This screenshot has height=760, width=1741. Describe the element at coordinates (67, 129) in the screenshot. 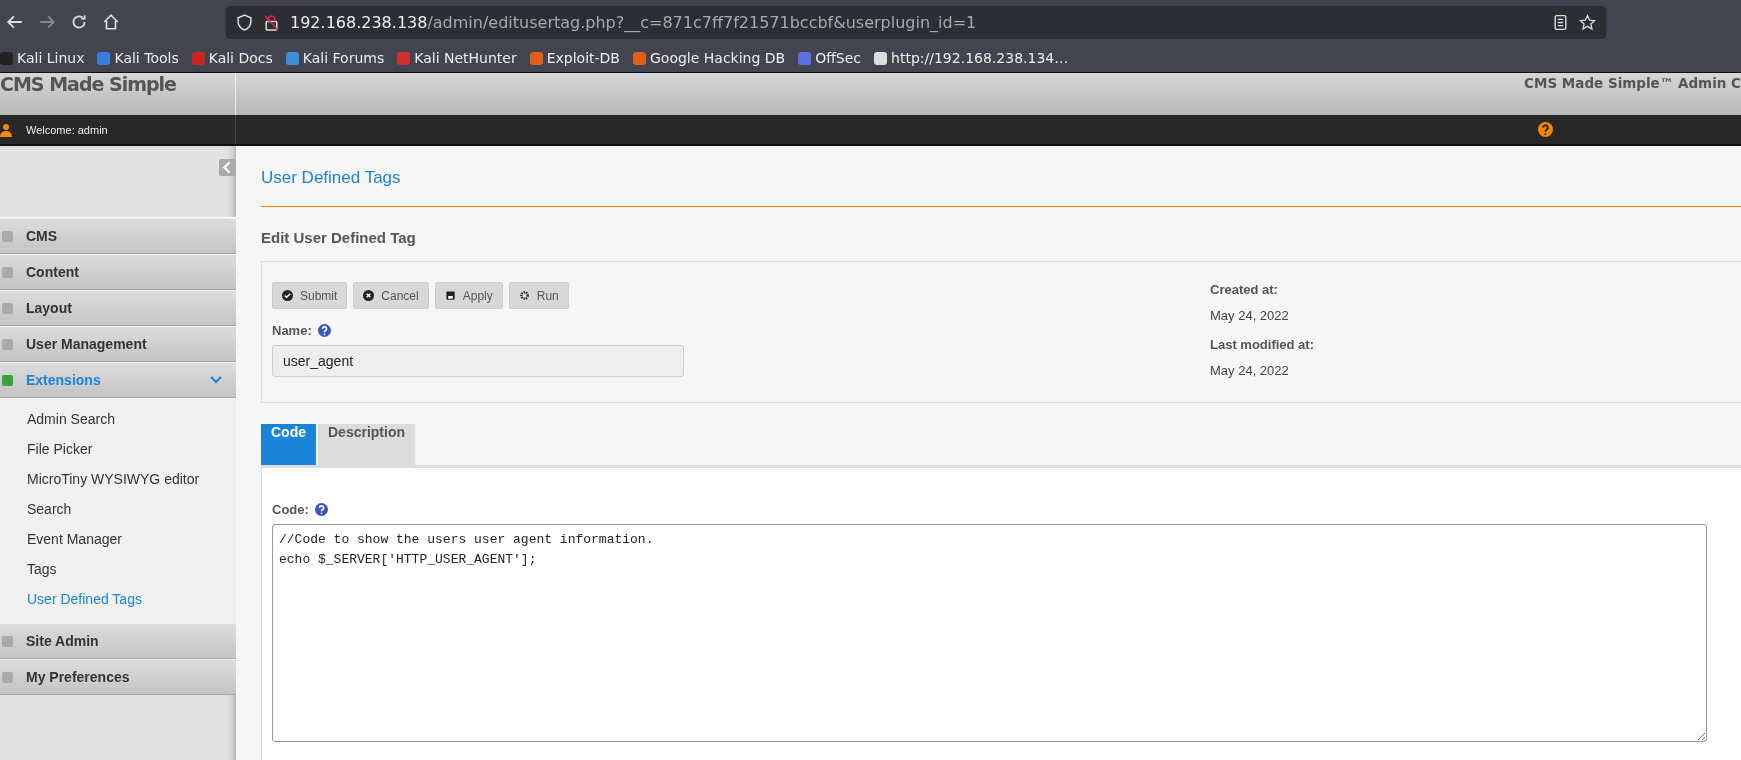

I see `welcome-text: Welcome: admin` at that location.